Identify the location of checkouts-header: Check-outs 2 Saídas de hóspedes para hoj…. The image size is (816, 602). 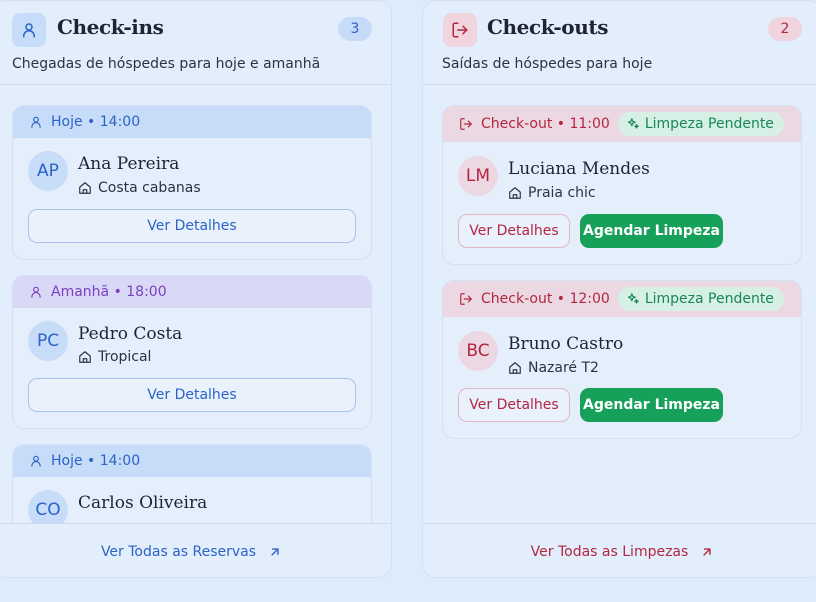
(619, 43).